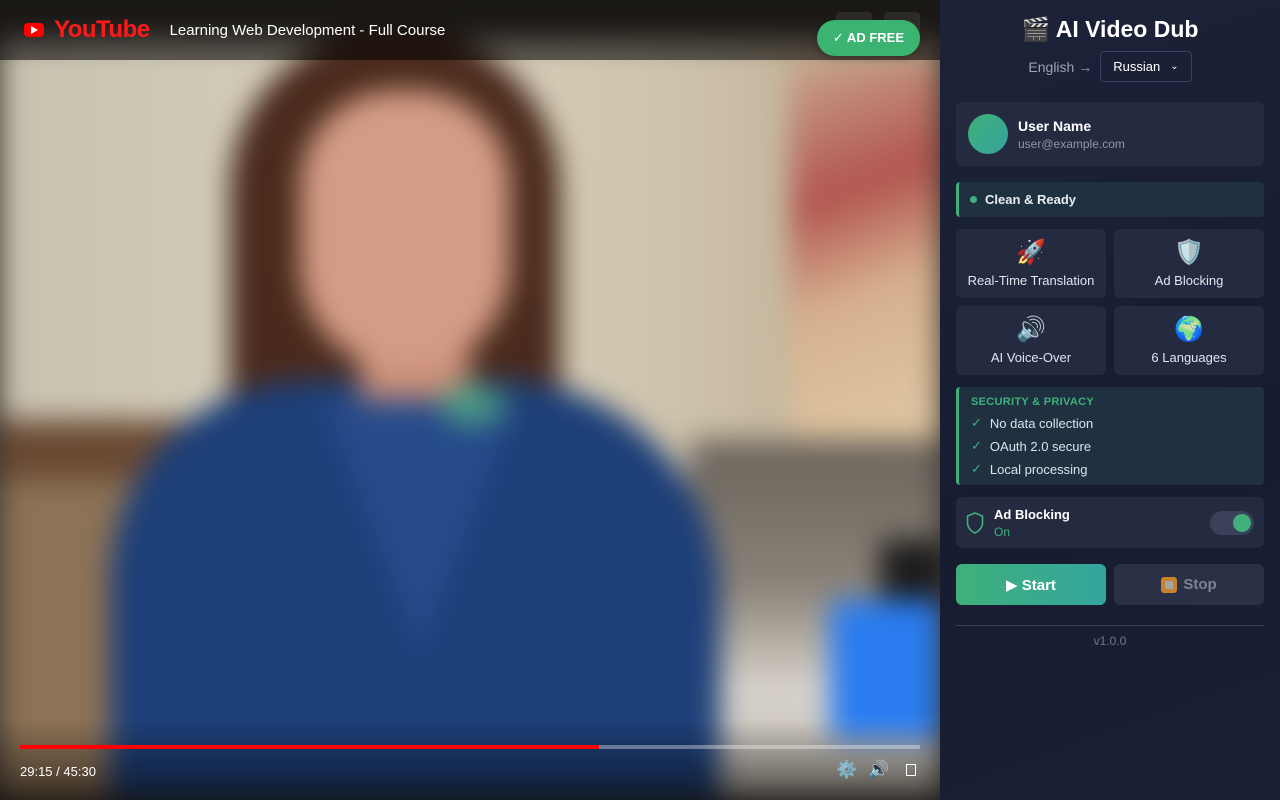 This screenshot has height=800, width=1280. I want to click on player-controls: 29:15 / 45:30 ⚙️ 🔊, so click(470, 760).